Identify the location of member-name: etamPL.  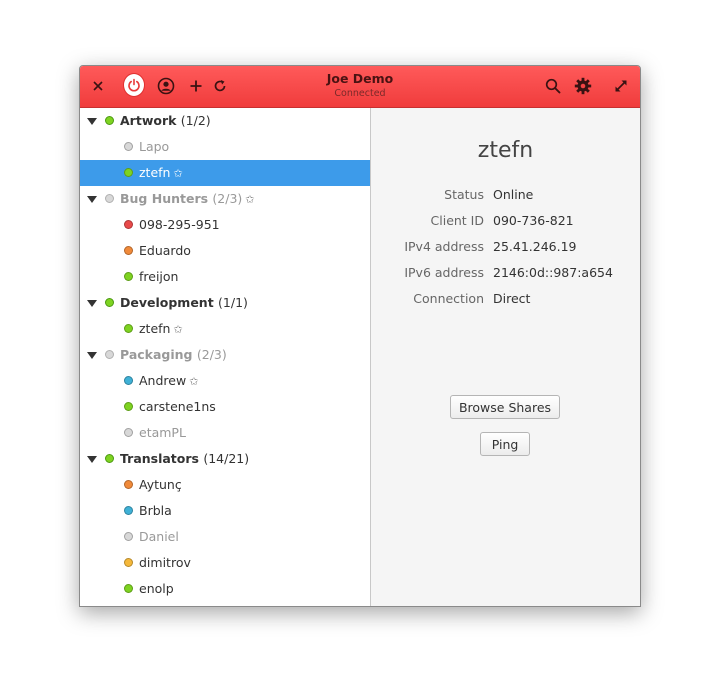
(162, 432).